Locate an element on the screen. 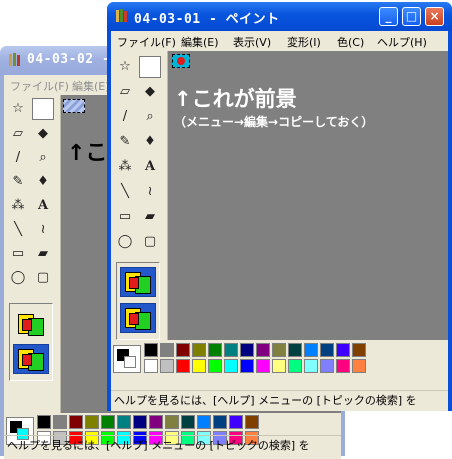 The height and width of the screenshot is (459, 452). menu-image: 変形(I) is located at coordinates (304, 42).